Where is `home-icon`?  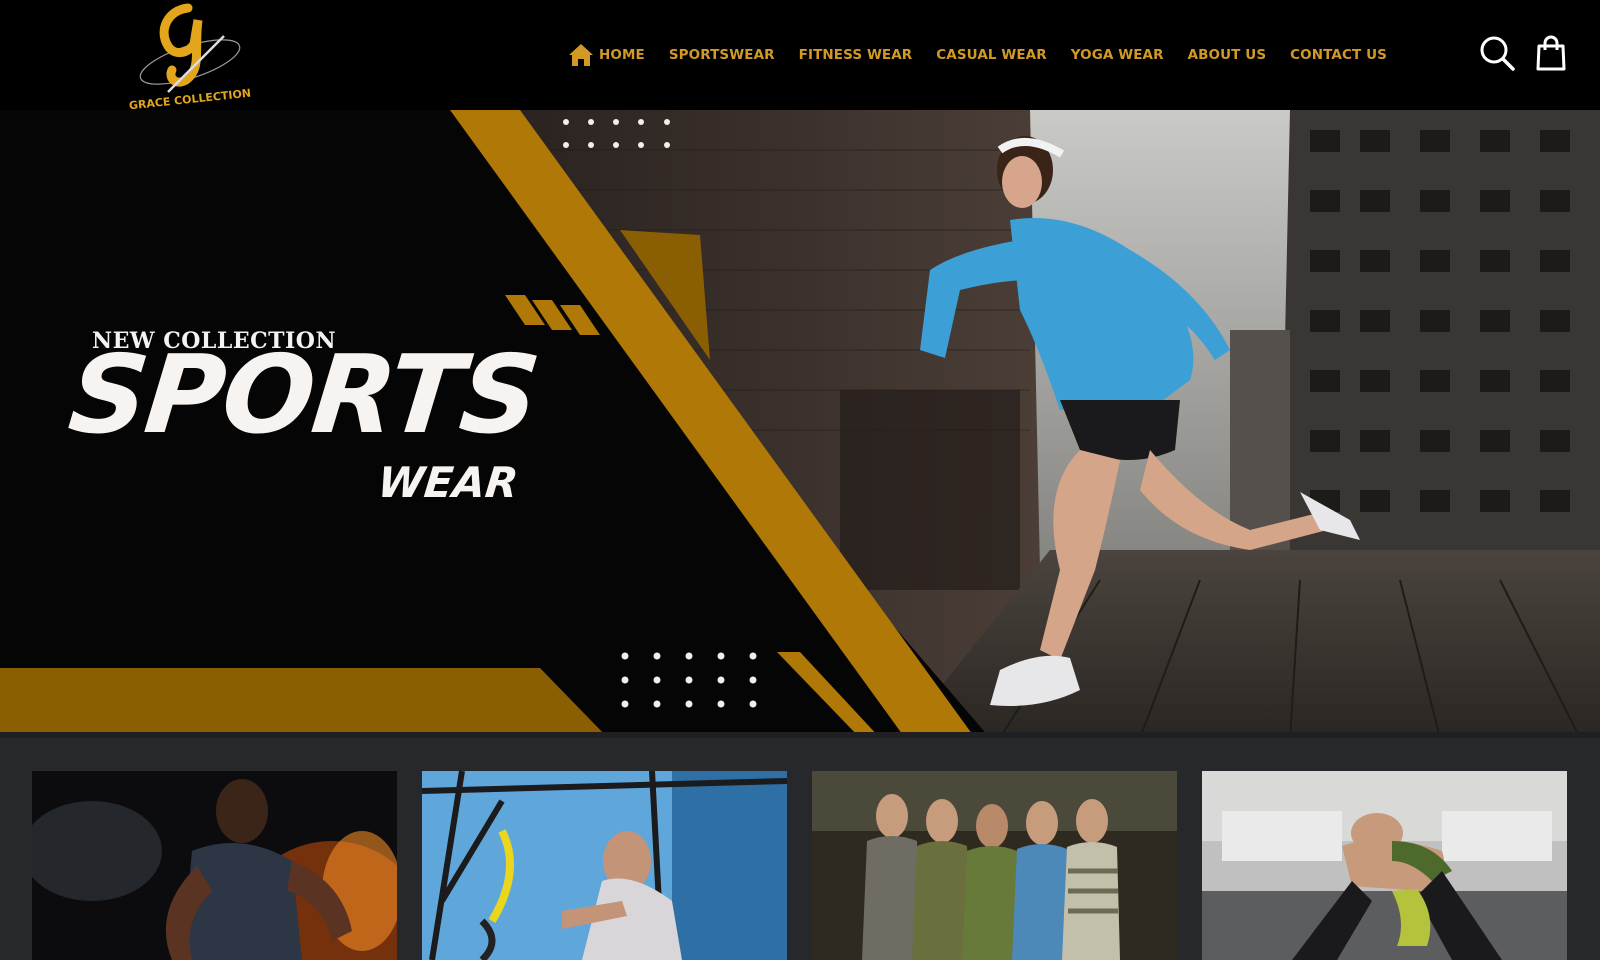 home-icon is located at coordinates (581, 55).